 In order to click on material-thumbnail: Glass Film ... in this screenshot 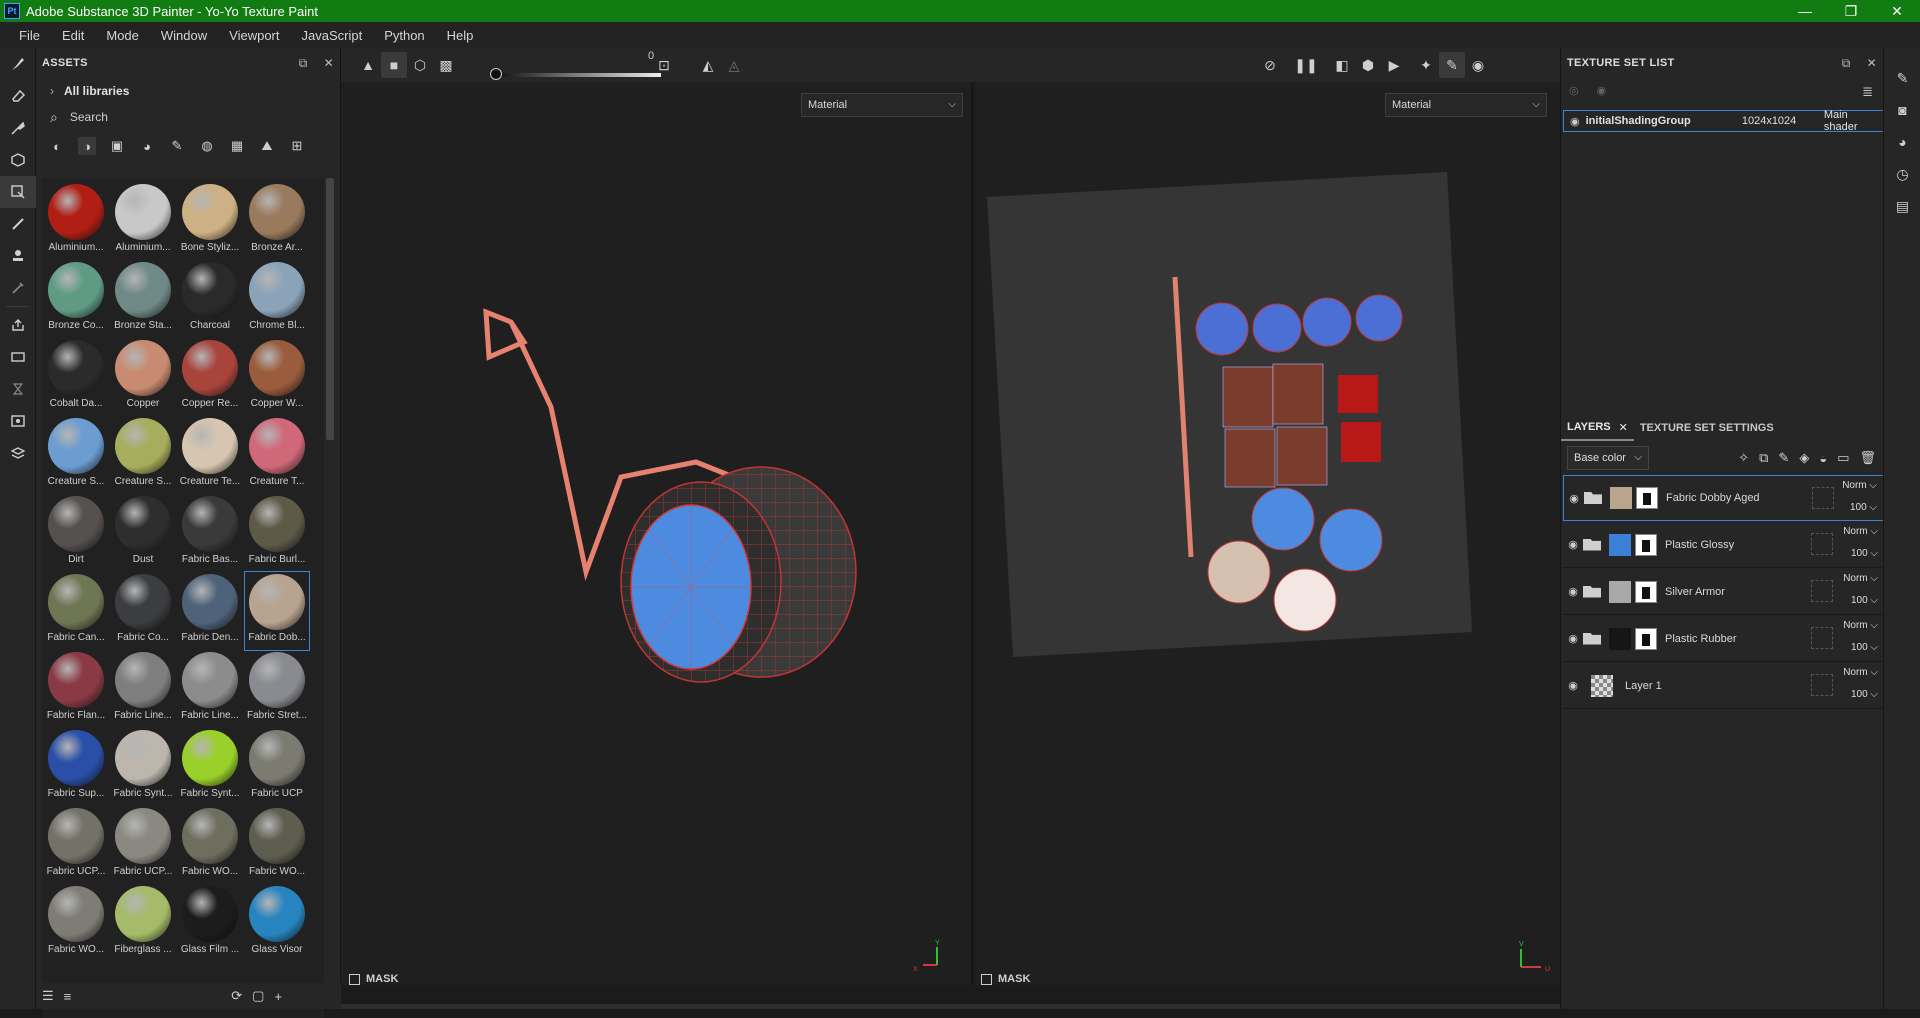, I will do `click(210, 923)`.